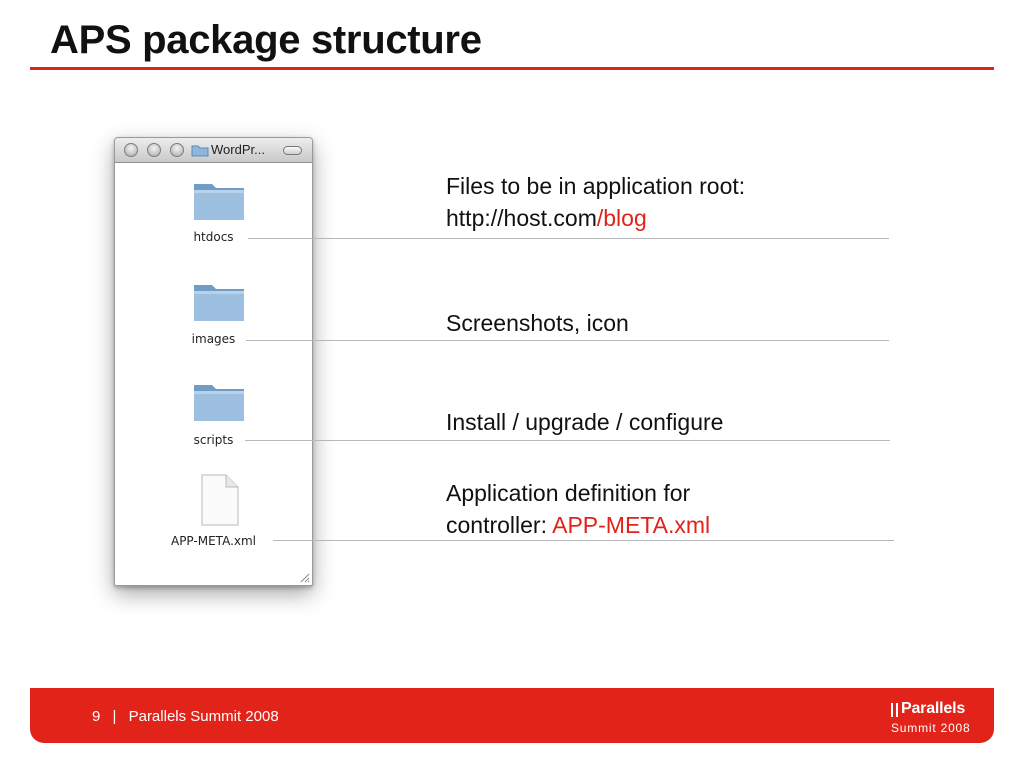  What do you see at coordinates (512, 68) in the screenshot?
I see `title-divider` at bounding box center [512, 68].